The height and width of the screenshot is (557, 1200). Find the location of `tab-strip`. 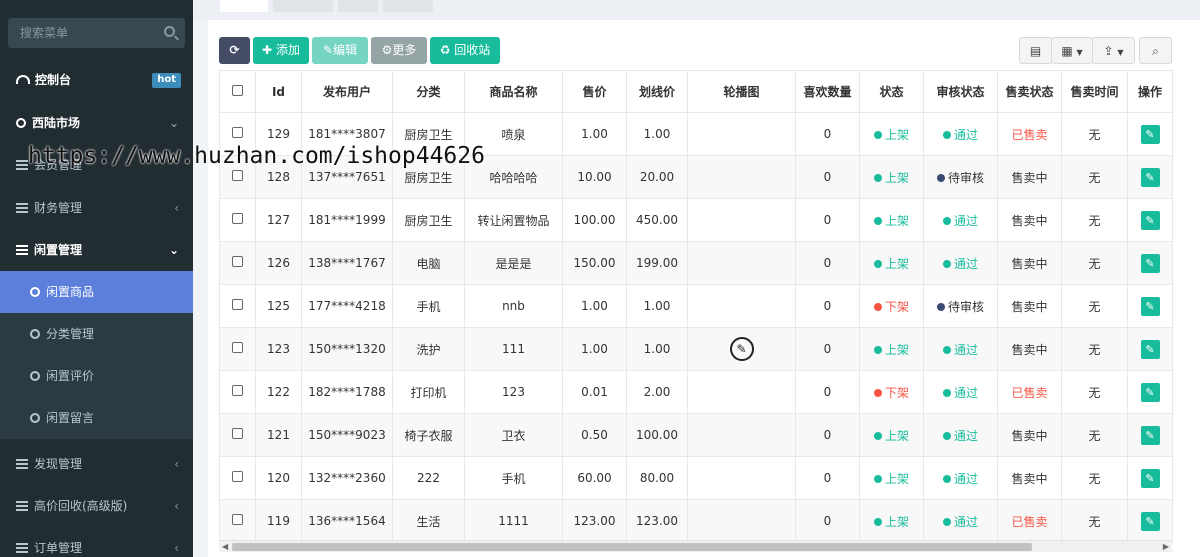

tab-strip is located at coordinates (696, 10).